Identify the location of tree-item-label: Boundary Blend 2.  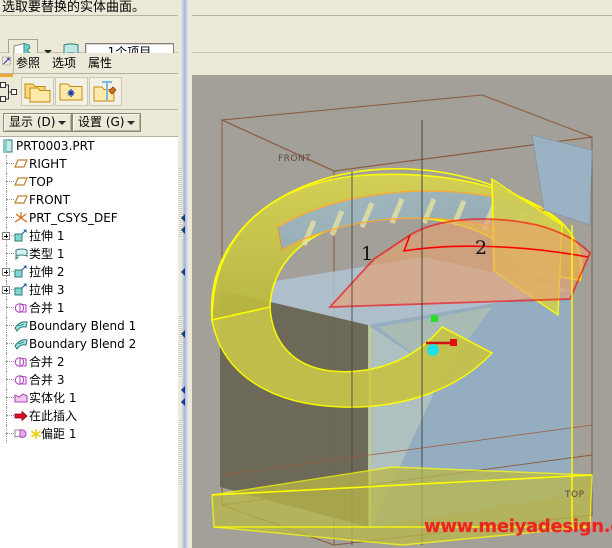
(83, 344).